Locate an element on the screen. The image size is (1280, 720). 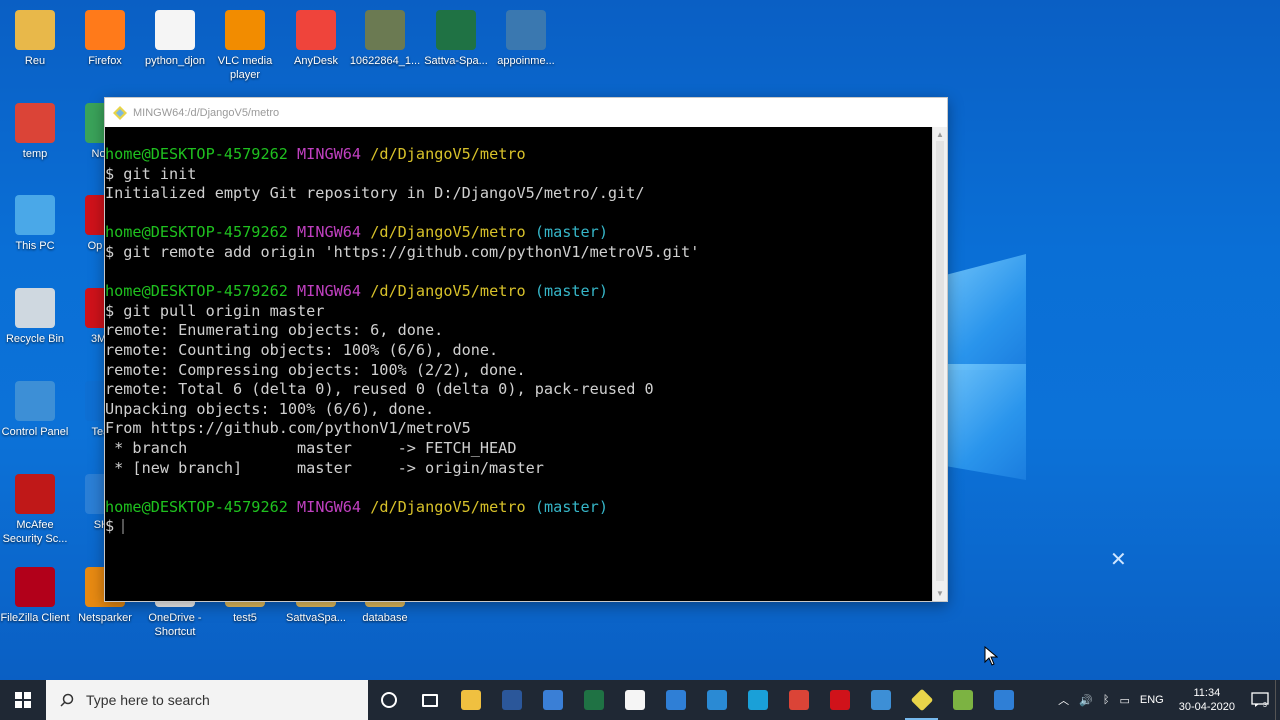
desktop-icon: Control Panel is located at coordinates (36, 410).